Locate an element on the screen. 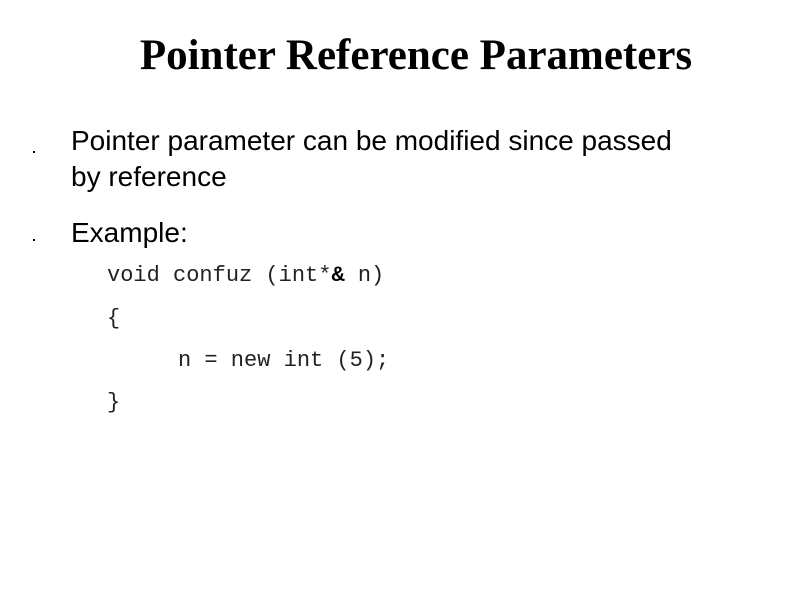  code-line-signature: void confuz (int*& n) is located at coordinates (245, 276).